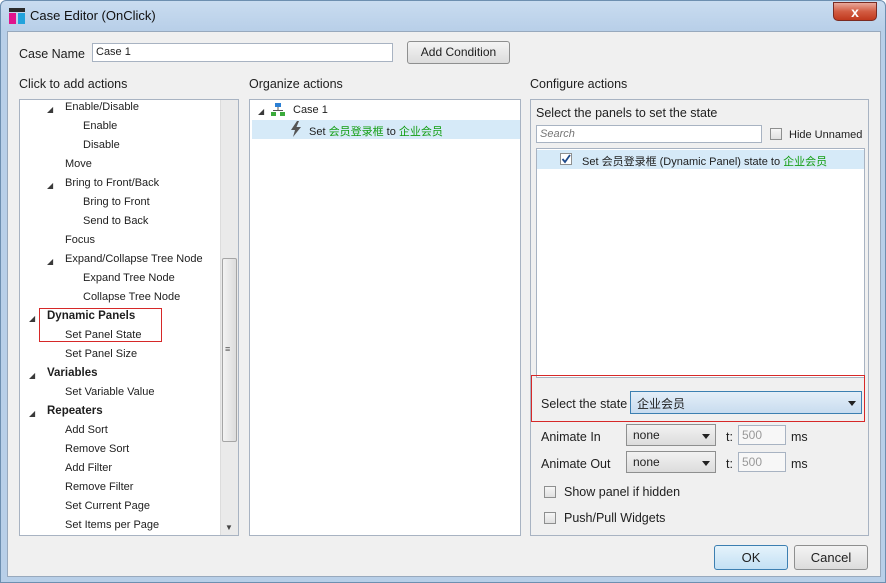 The image size is (886, 583). I want to click on organize-actions-heading: Organize actions, so click(296, 84).